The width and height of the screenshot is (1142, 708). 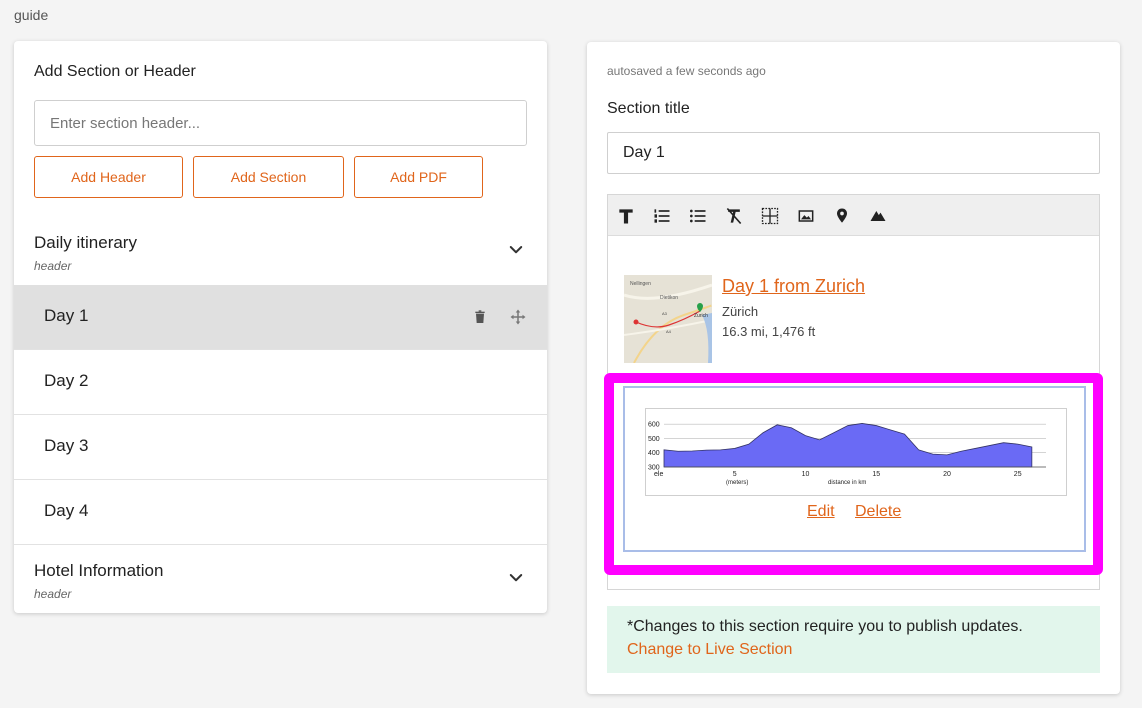 What do you see at coordinates (770, 216) in the screenshot?
I see `table-icon` at bounding box center [770, 216].